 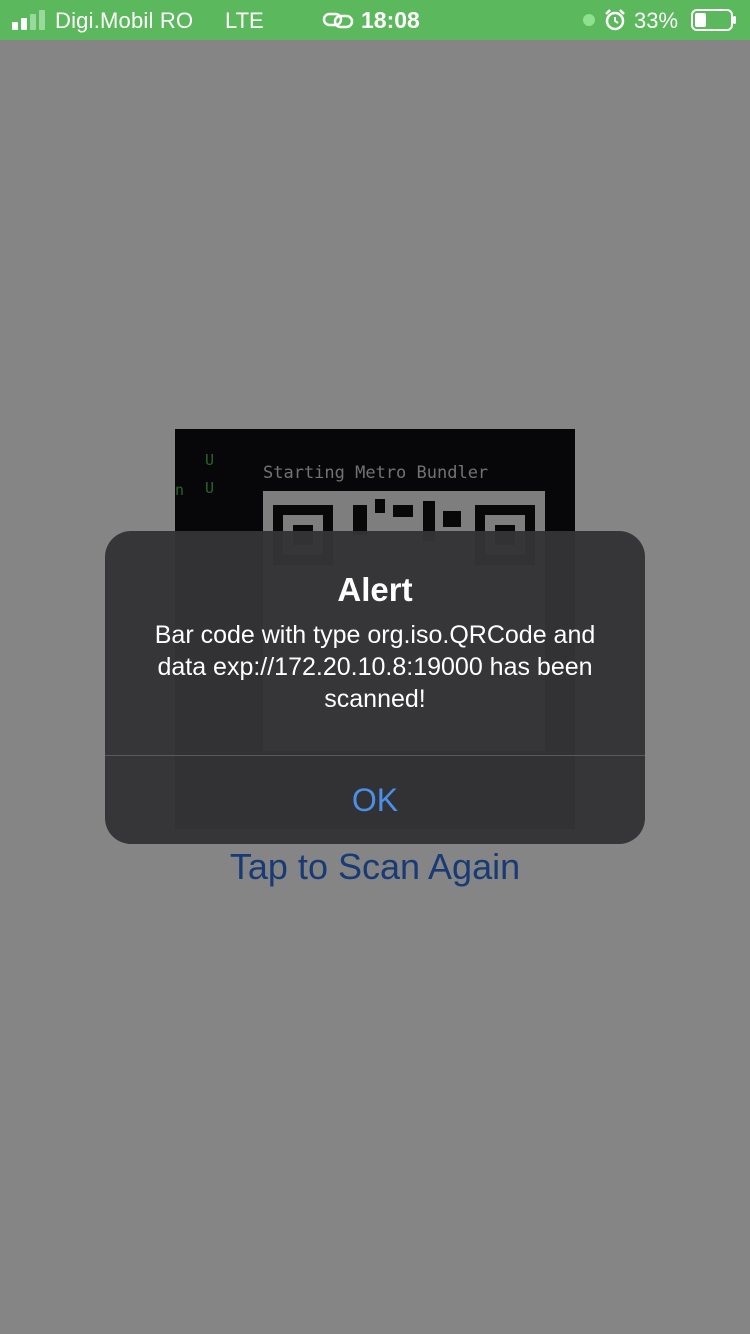 I want to click on signal-strength-icon, so click(x=28, y=20).